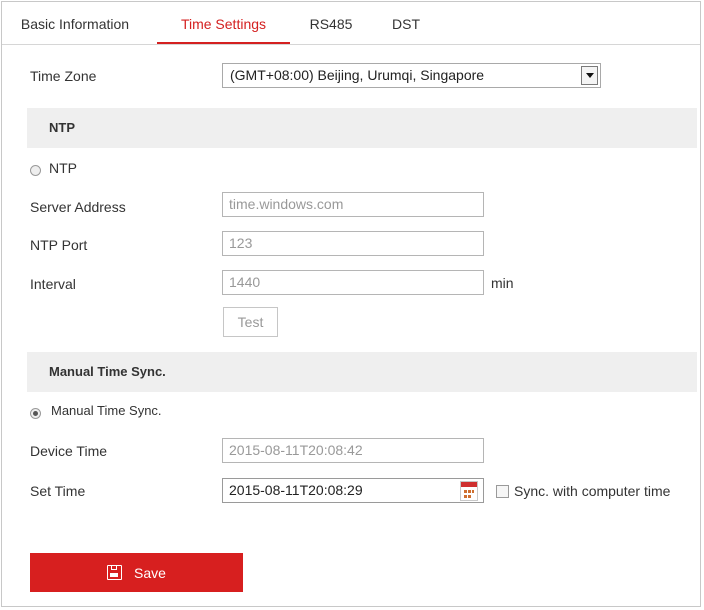 The image size is (704, 610). What do you see at coordinates (250, 322) in the screenshot?
I see `test-button: Test` at bounding box center [250, 322].